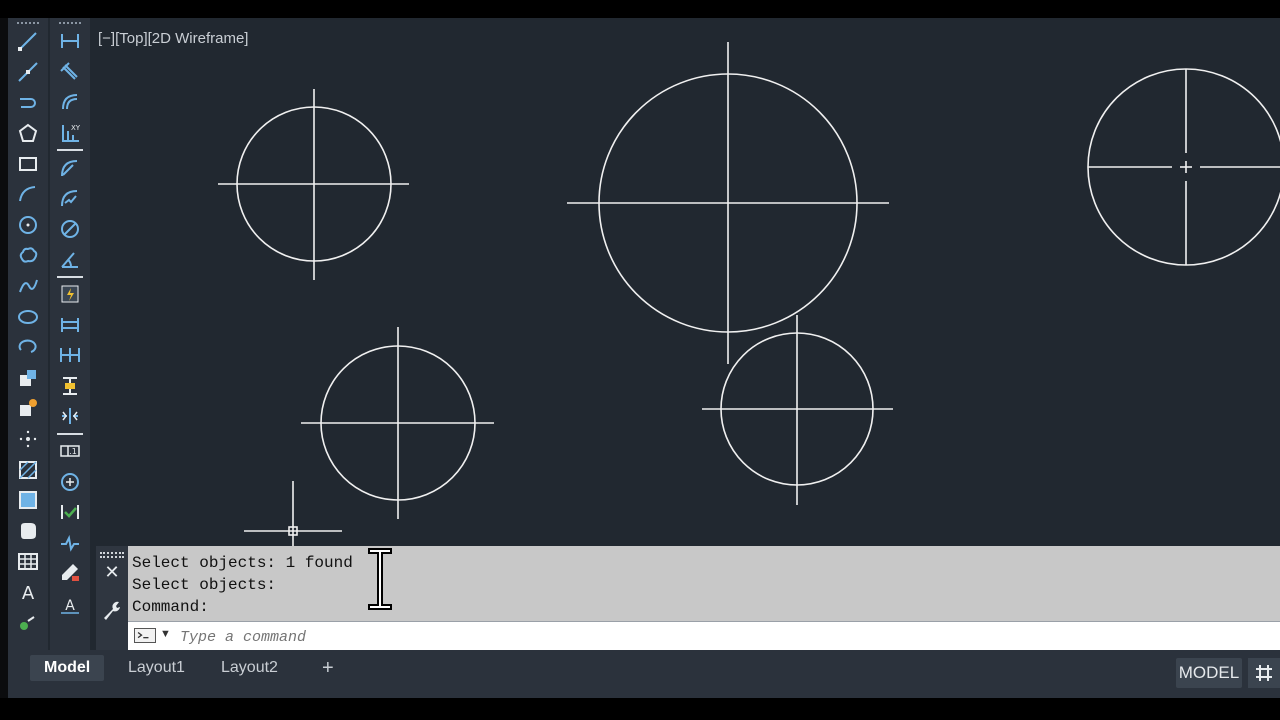 Image resolution: width=1280 pixels, height=720 pixels. What do you see at coordinates (70, 259) in the screenshot?
I see `angular-dimension-icon` at bounding box center [70, 259].